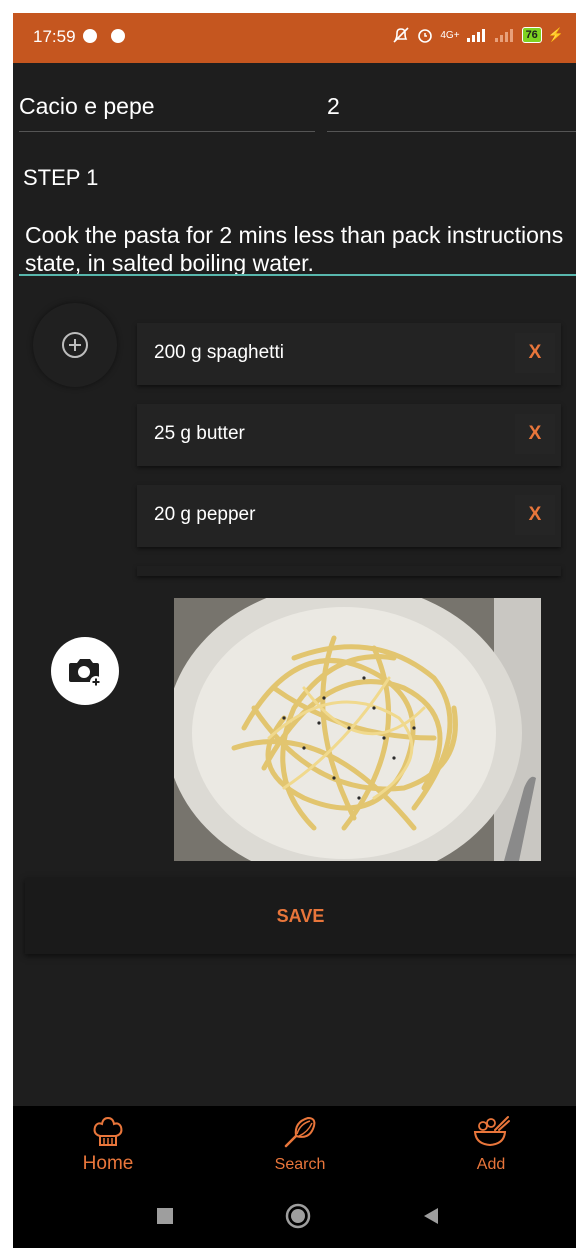 This screenshot has height=1248, width=576. What do you see at coordinates (167, 112) in the screenshot?
I see `recipe-name-input: Cacio e pepe` at bounding box center [167, 112].